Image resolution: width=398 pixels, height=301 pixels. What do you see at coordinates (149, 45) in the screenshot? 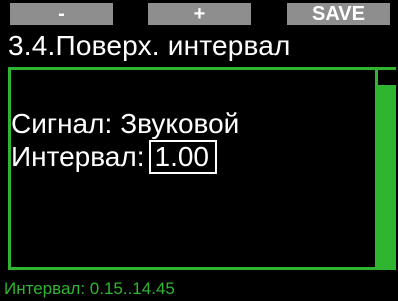
I see `page-title: 3.4.Поверх. интервал` at bounding box center [149, 45].